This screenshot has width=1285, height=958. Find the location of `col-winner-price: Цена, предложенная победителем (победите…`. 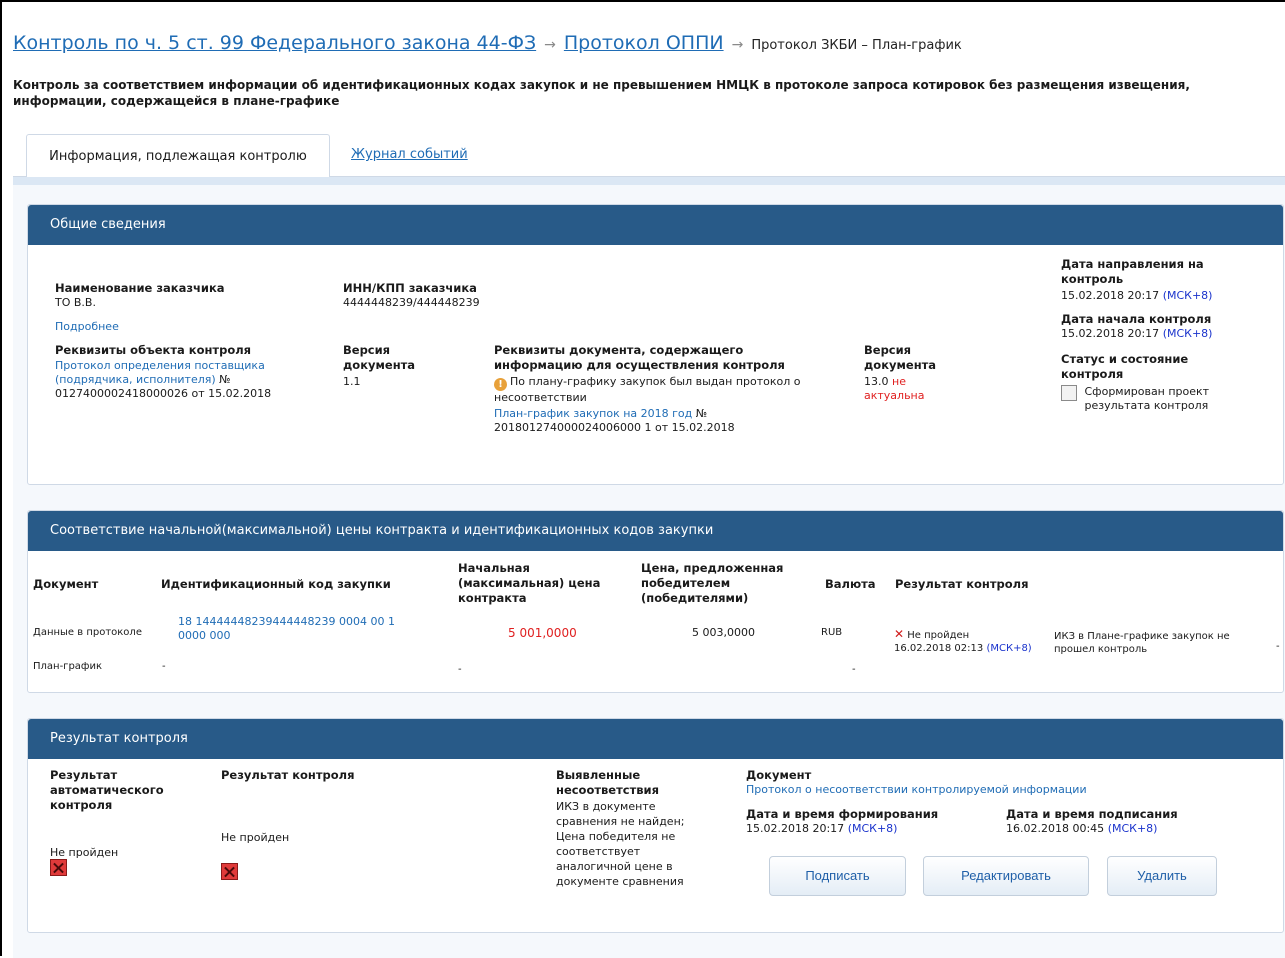

col-winner-price: Цена, предложенная победителем (победите… is located at coordinates (712, 583).